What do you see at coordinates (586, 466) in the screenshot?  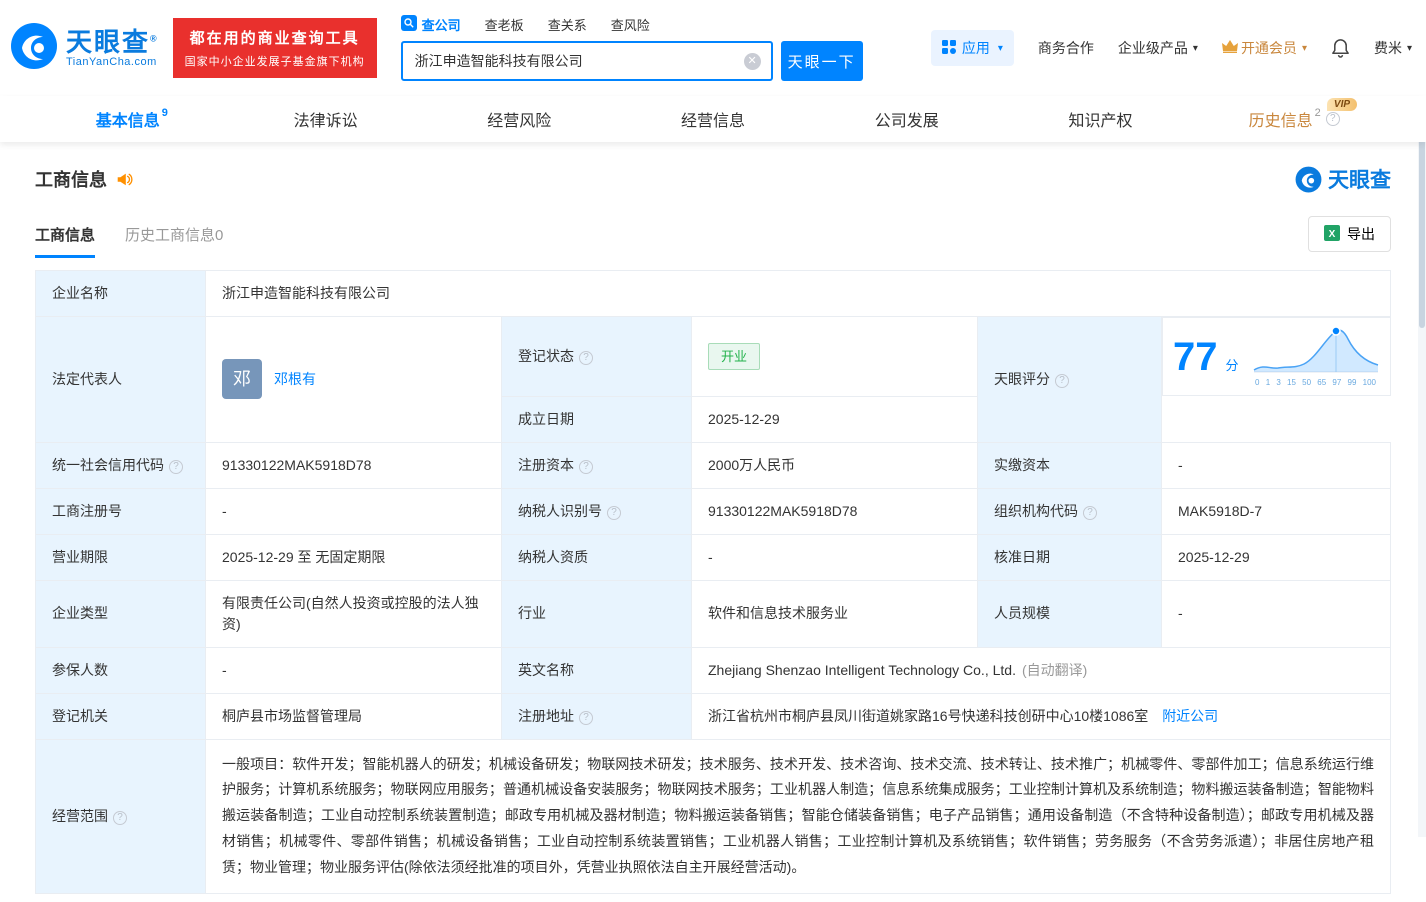 I see `reg-capital-help-icon` at bounding box center [586, 466].